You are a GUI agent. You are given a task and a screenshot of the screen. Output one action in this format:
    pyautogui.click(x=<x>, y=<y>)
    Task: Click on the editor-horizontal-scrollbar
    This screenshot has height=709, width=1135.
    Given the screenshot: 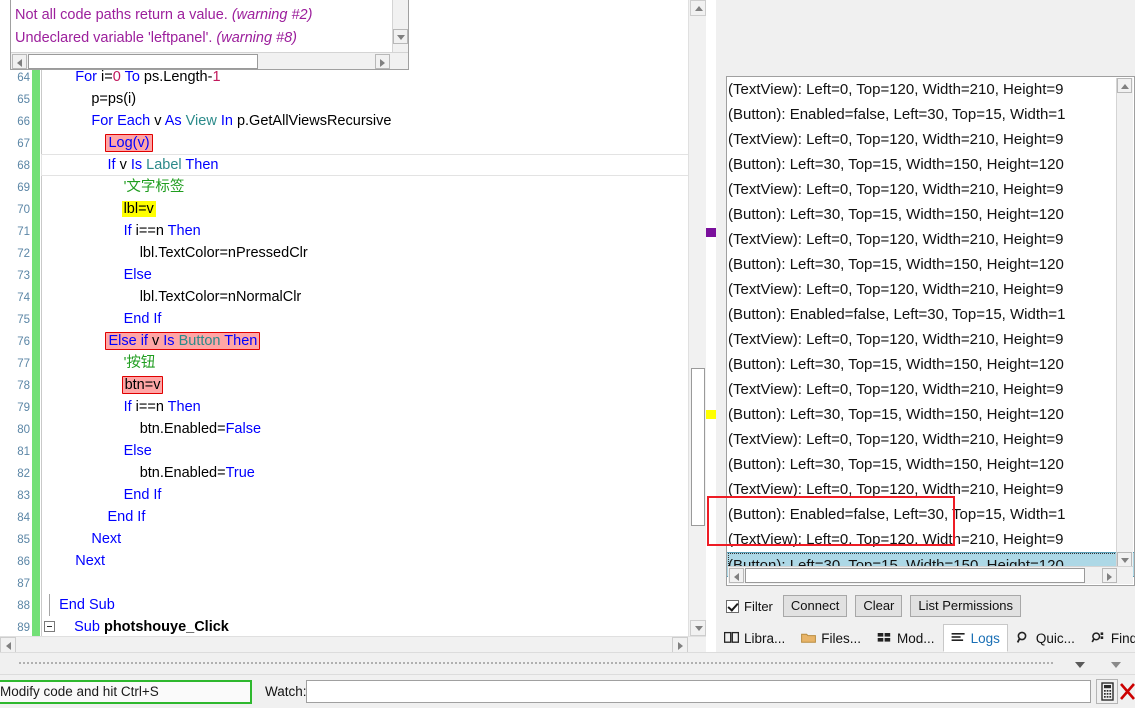 What is the action you would take?
    pyautogui.click(x=353, y=644)
    